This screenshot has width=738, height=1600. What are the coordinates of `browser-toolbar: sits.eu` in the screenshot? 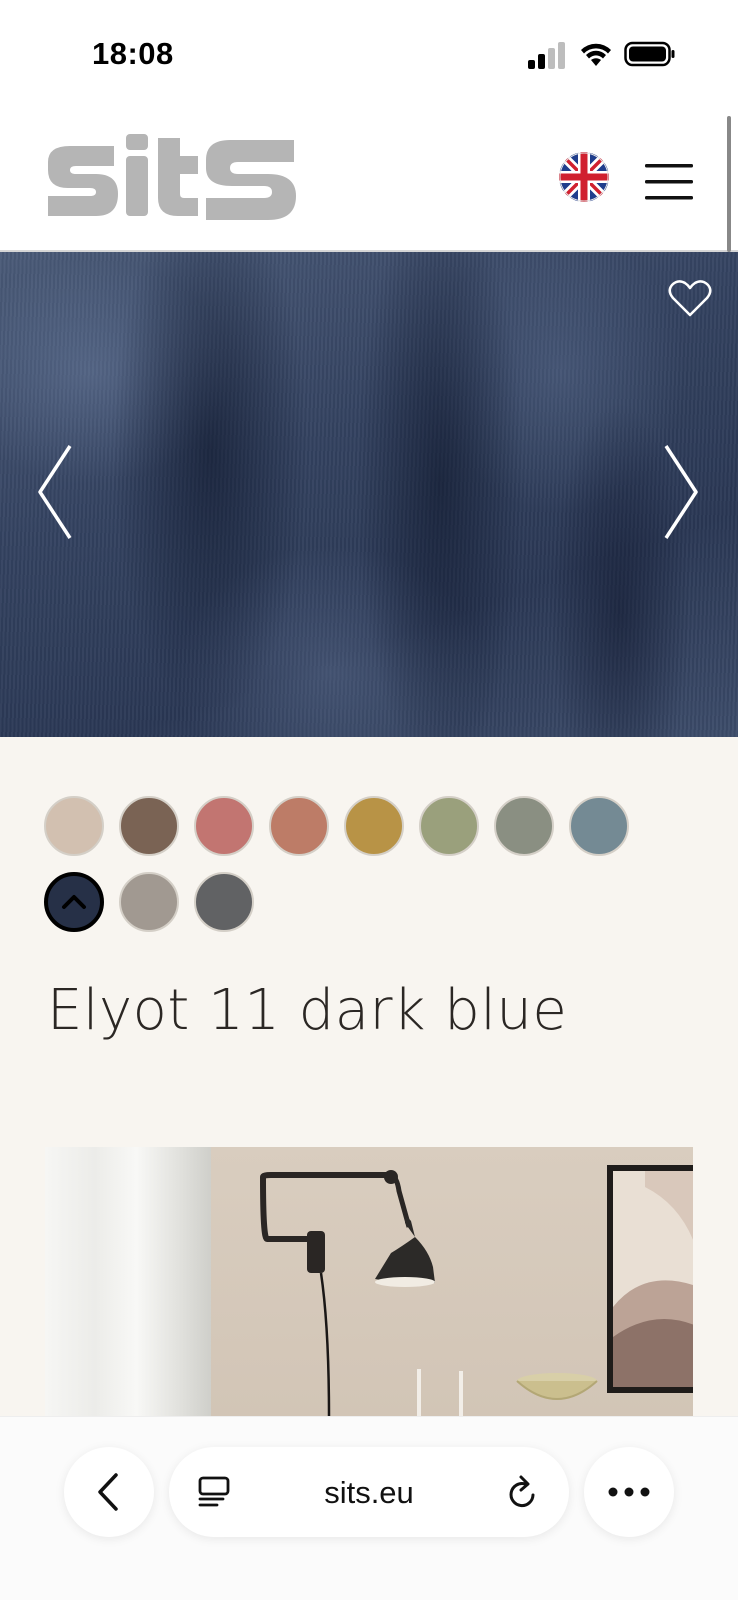 It's located at (369, 1508).